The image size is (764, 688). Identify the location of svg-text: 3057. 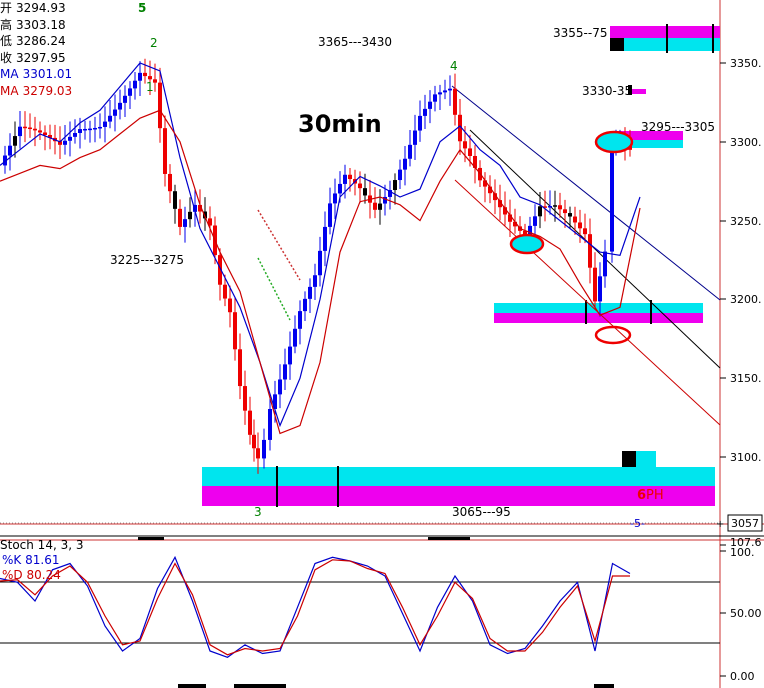
(745, 523).